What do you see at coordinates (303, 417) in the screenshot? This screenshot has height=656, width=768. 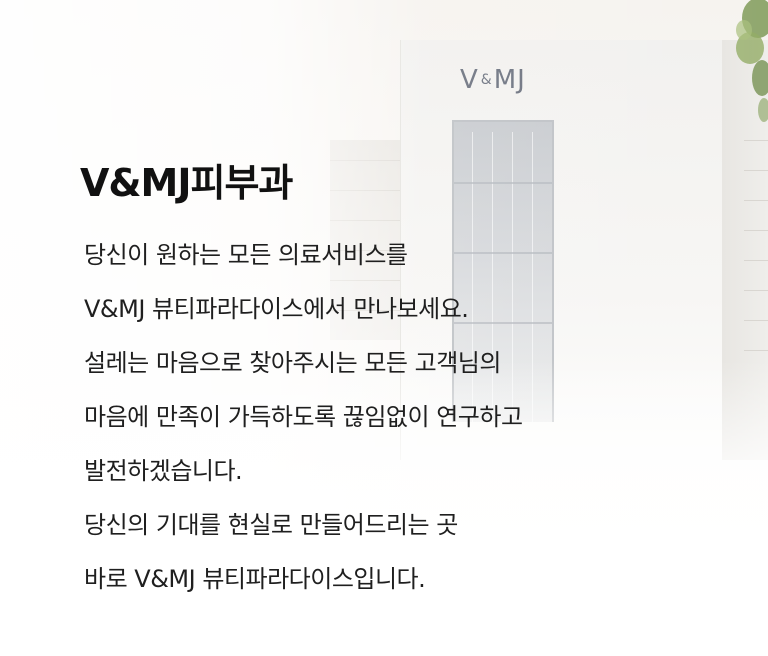 I see `description-line: 마음에 만족이 가득하도록 끊임없이 연구하고` at bounding box center [303, 417].